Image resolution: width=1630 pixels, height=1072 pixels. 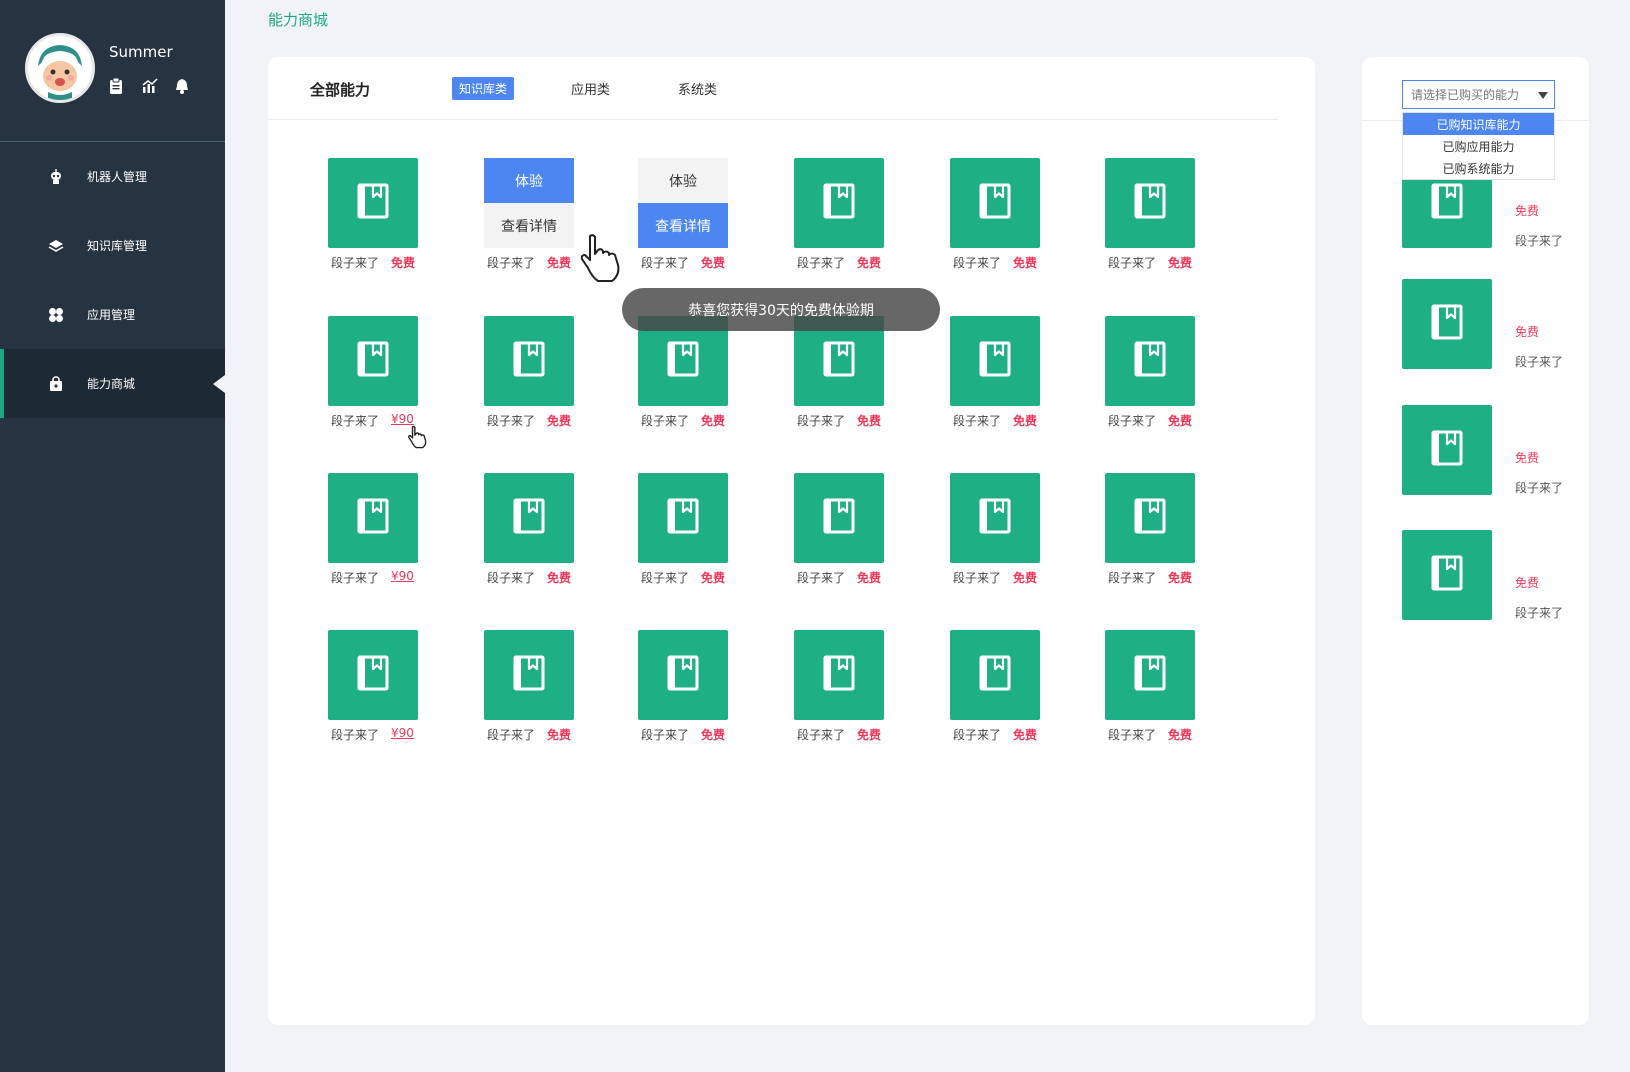 I want to click on sidebar-item-app-management: 应用管理, so click(x=112, y=314).